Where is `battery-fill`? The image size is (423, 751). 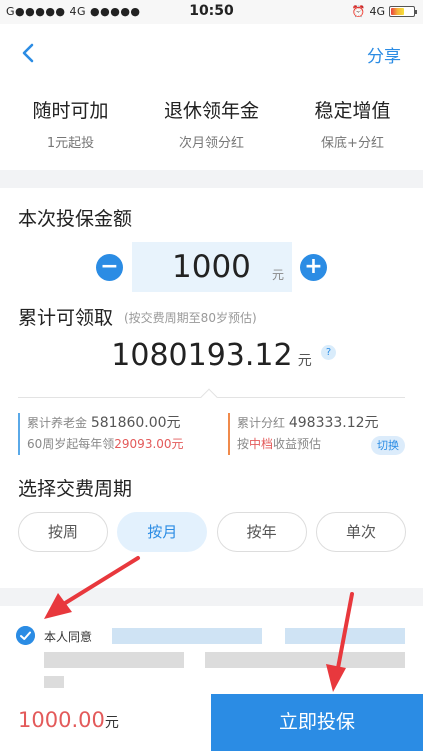 battery-fill is located at coordinates (398, 11).